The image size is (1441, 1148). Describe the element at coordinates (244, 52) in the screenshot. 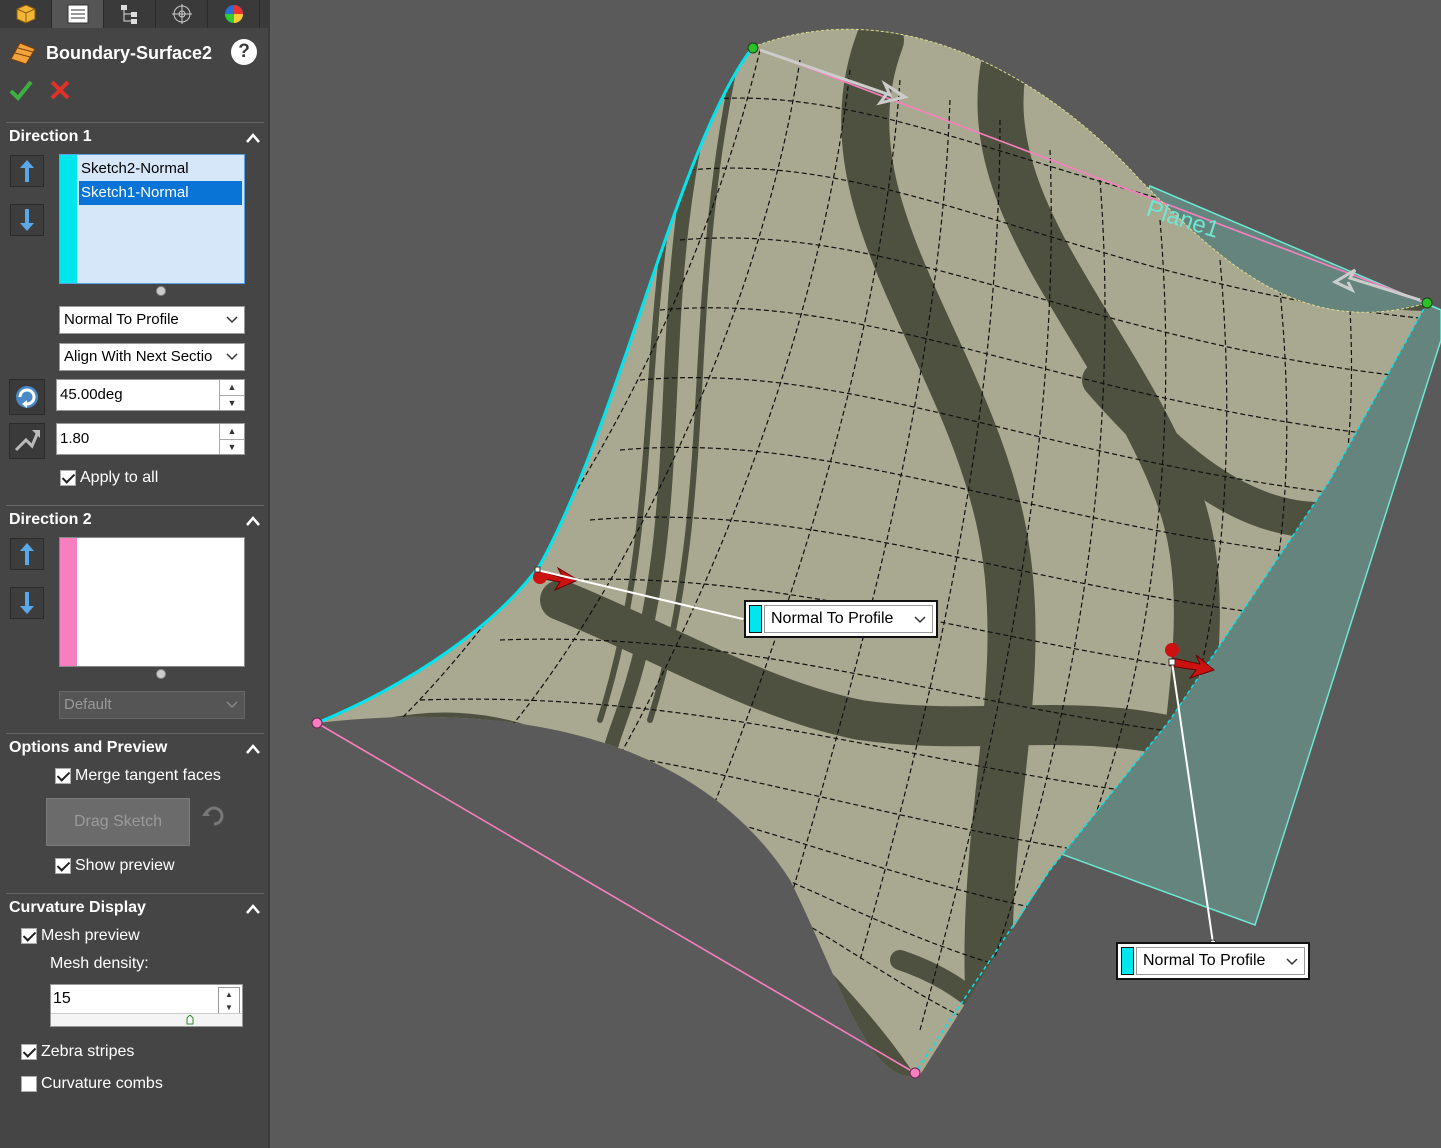

I see `help-icon: ?` at that location.